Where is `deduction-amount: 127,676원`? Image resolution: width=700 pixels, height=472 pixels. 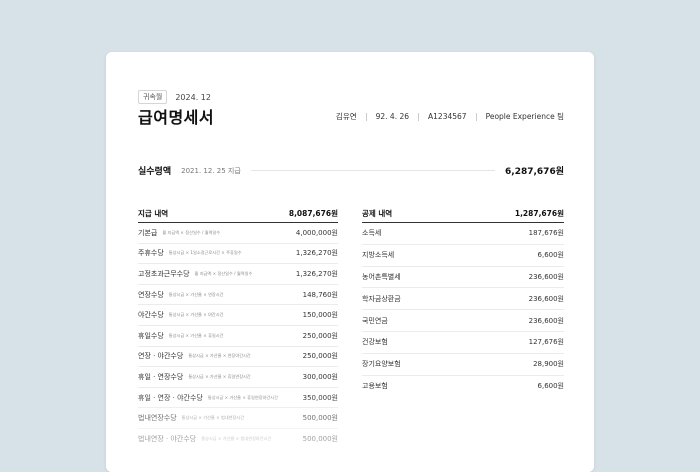 deduction-amount: 127,676원 is located at coordinates (546, 342).